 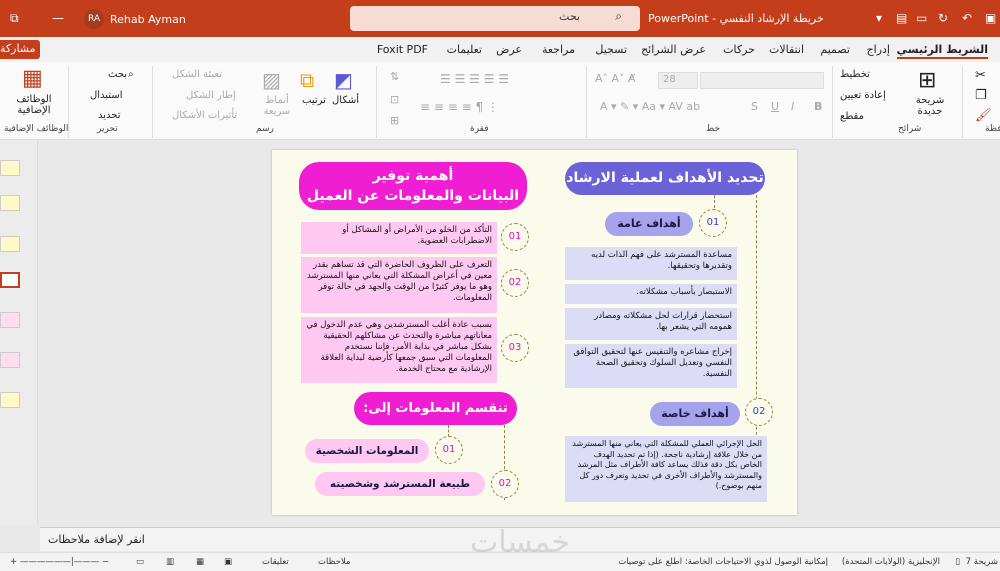 I want to click on normal-view-icon: ▣, so click(x=228, y=562).